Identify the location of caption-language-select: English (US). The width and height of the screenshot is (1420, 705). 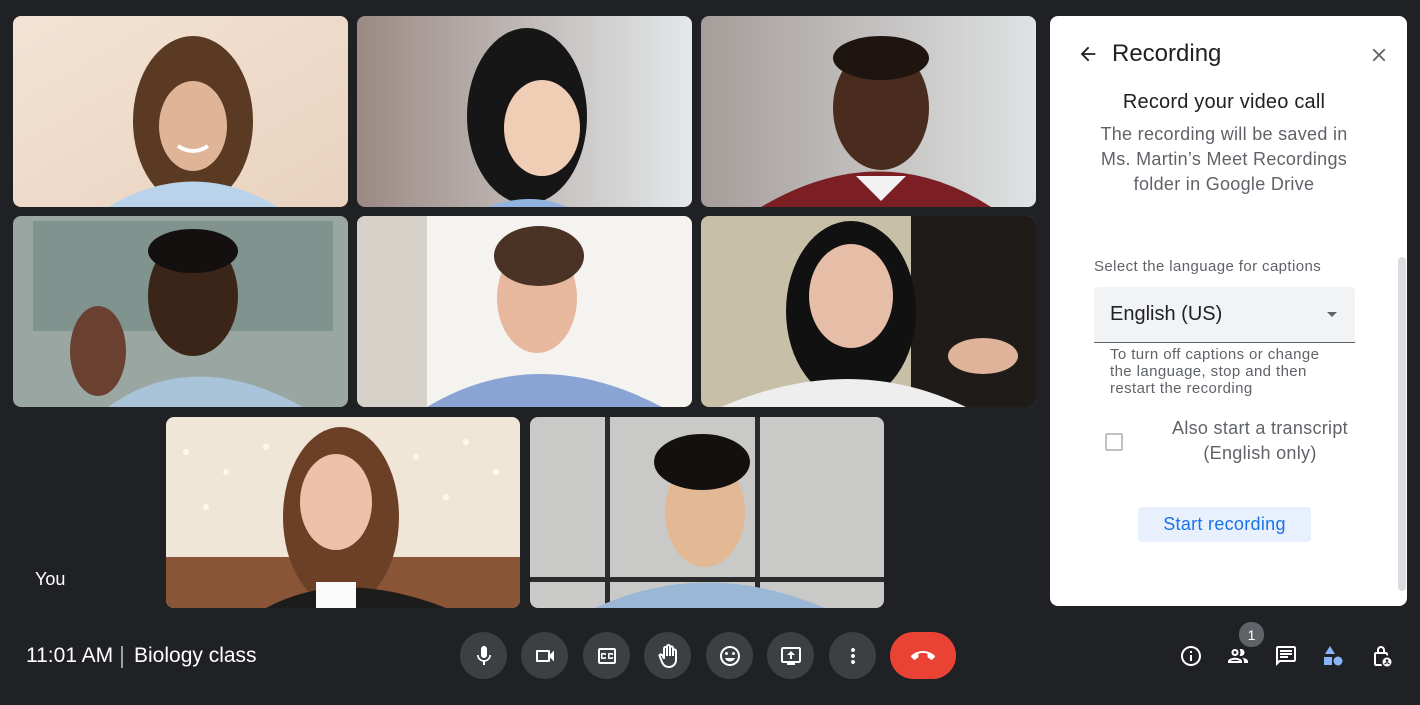
(1224, 315).